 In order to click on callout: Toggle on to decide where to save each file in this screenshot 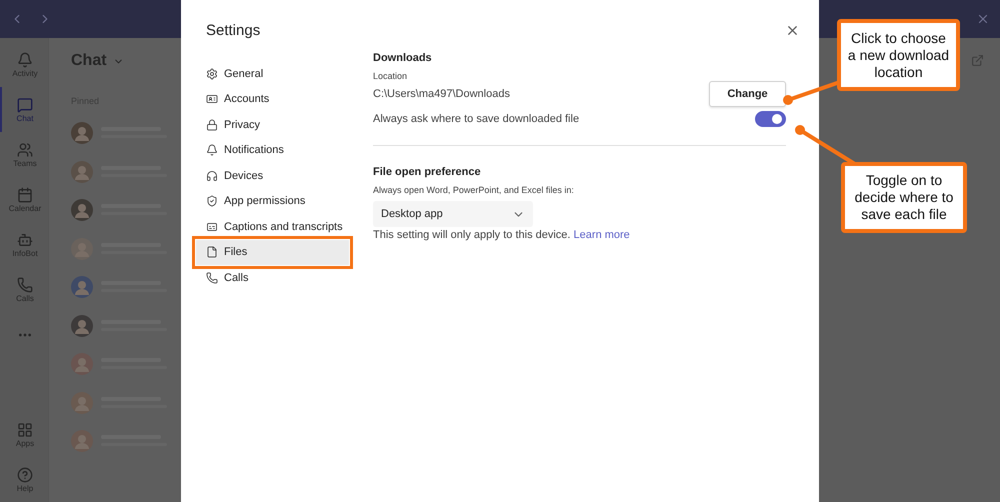, I will do `click(904, 197)`.